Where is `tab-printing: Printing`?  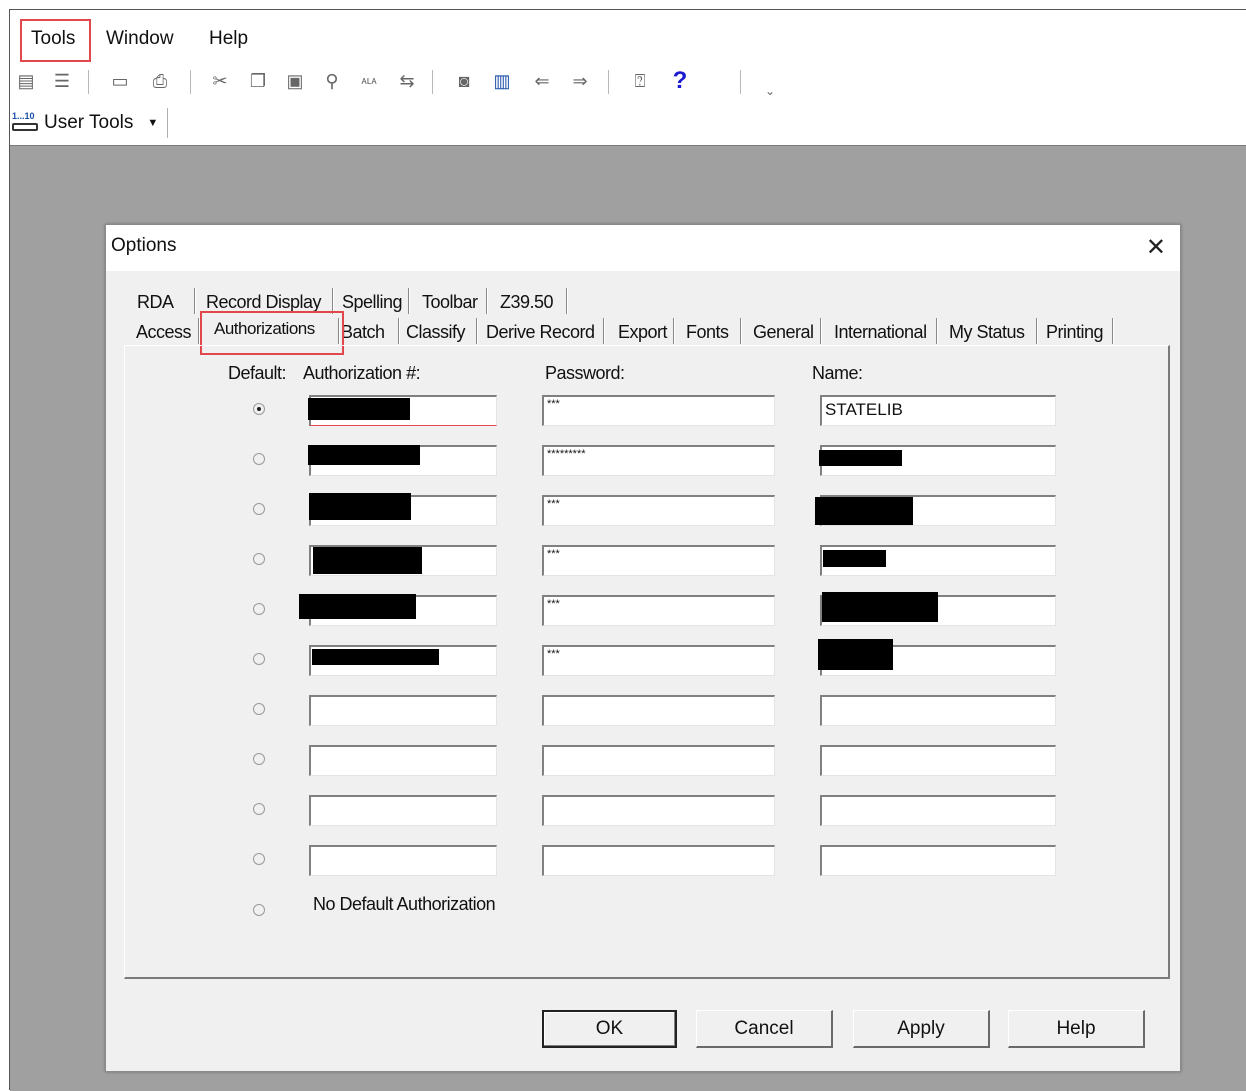 tab-printing: Printing is located at coordinates (1075, 332).